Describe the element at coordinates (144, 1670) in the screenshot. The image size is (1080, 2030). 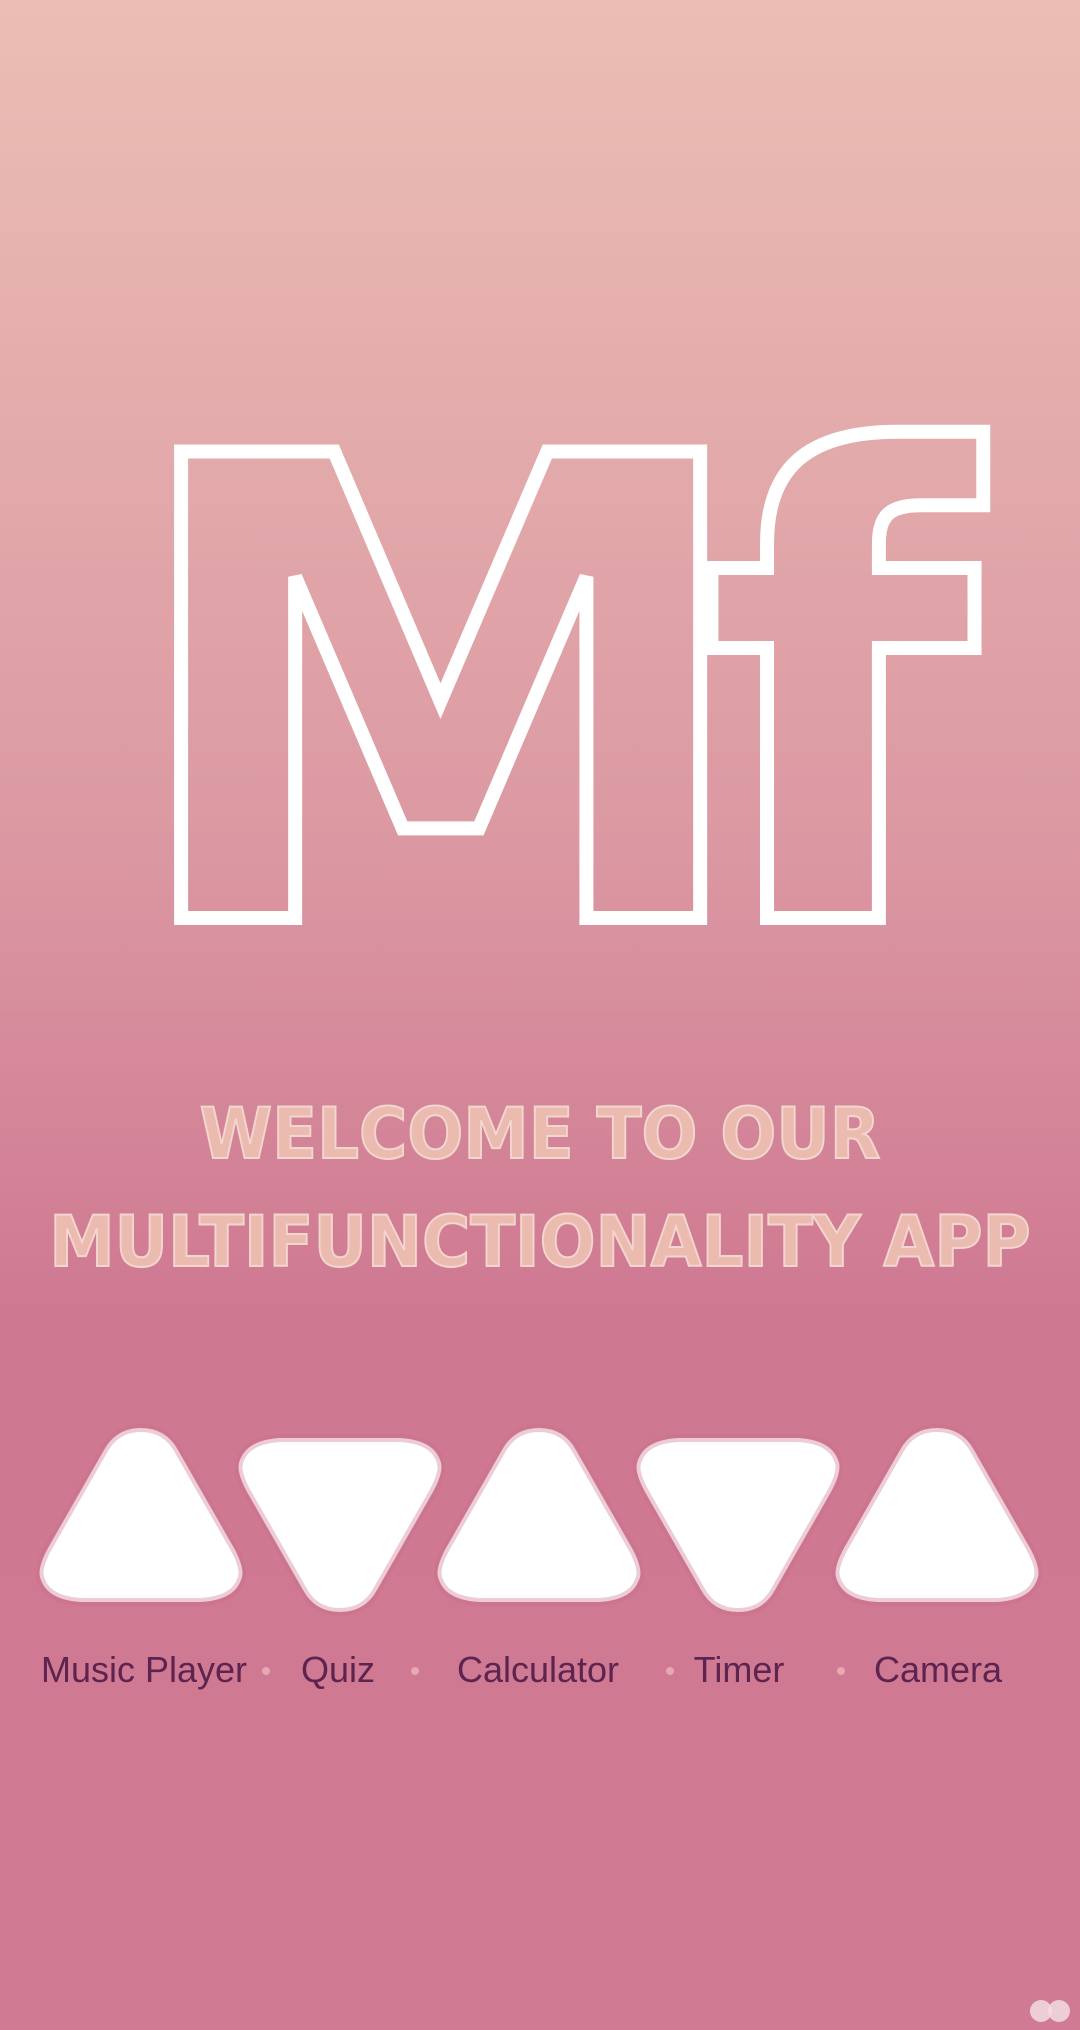
I see `music-player-label: Music Player` at that location.